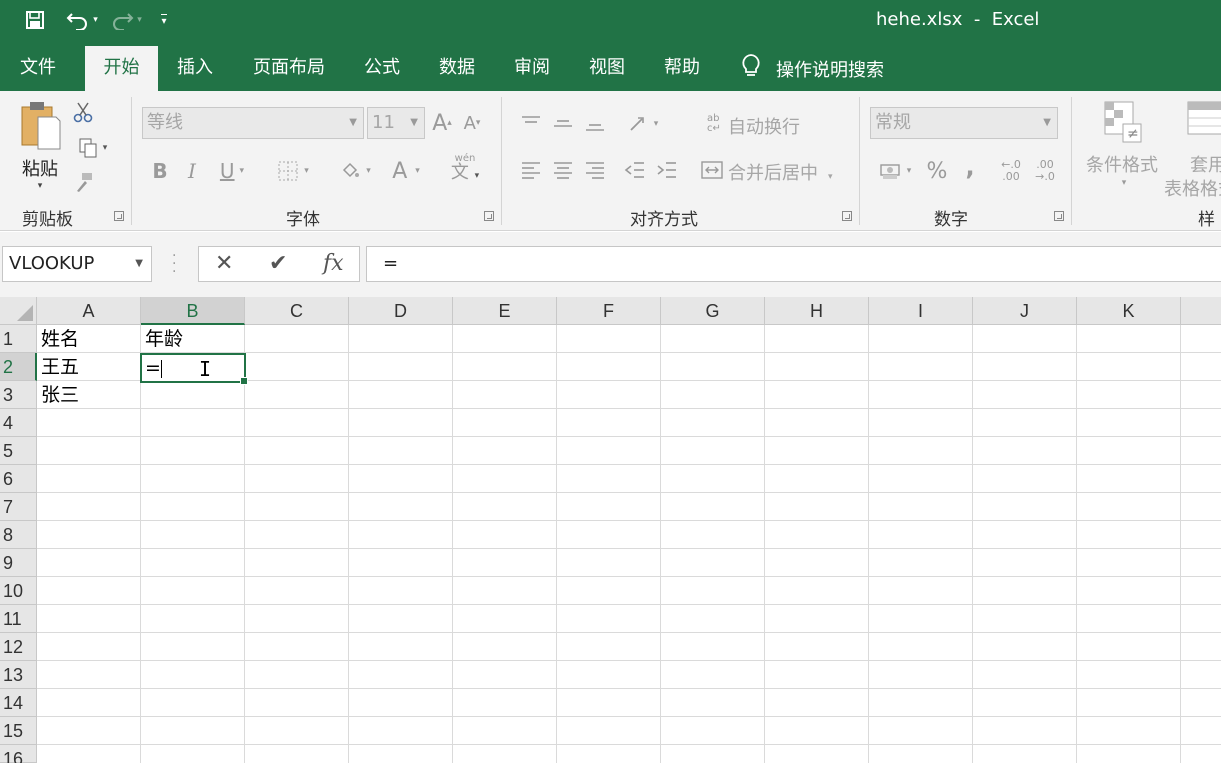 The width and height of the screenshot is (1221, 763). What do you see at coordinates (18, 619) in the screenshot?
I see `row-header: 11` at bounding box center [18, 619].